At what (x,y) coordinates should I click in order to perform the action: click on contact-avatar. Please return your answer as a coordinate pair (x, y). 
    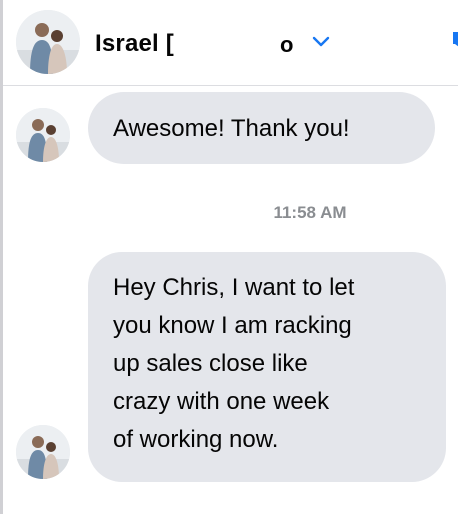
    Looking at the image, I should click on (48, 42).